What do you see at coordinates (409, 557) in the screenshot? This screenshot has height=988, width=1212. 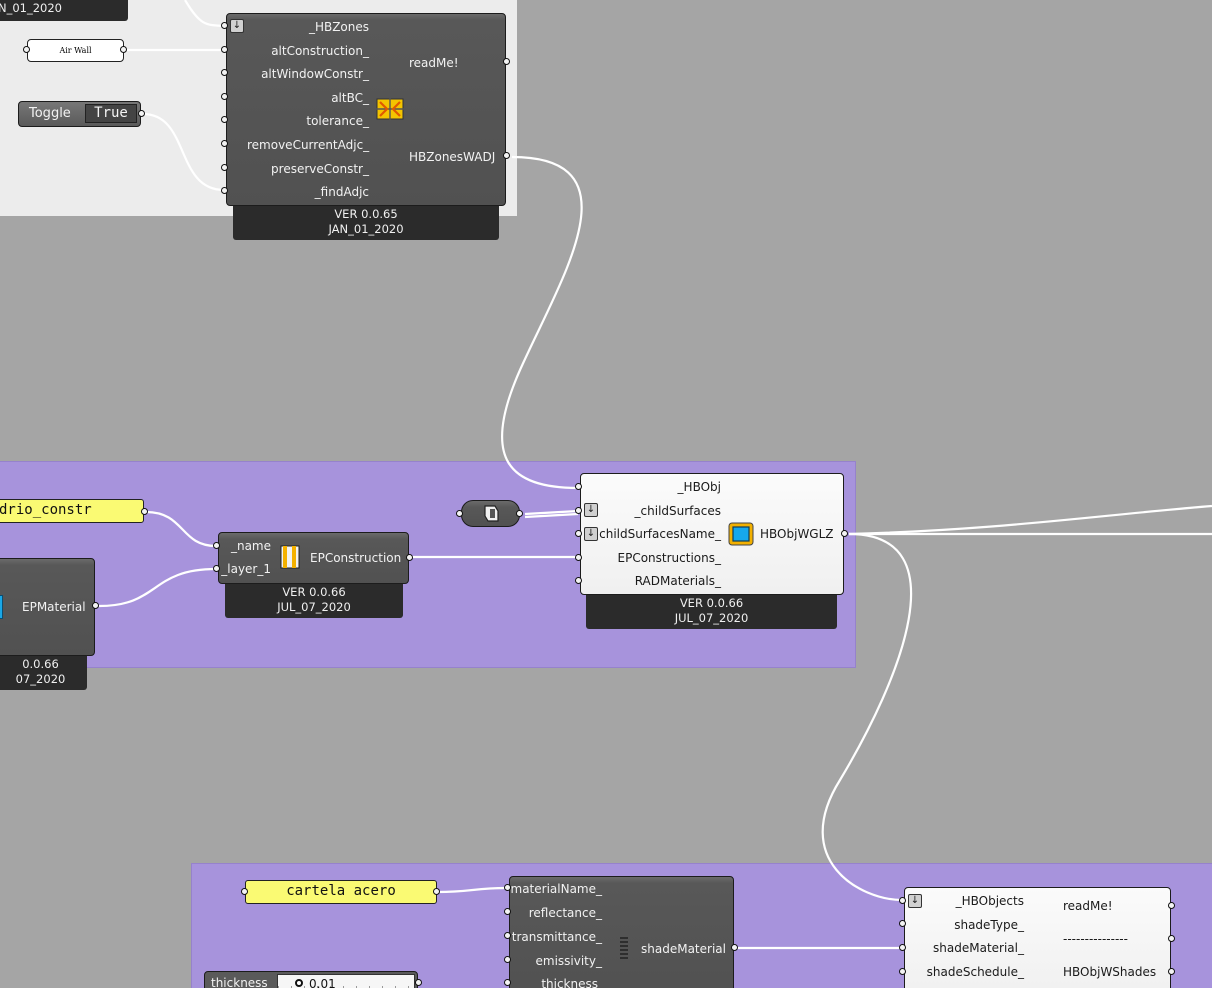 I see `ep-construction-port-out` at bounding box center [409, 557].